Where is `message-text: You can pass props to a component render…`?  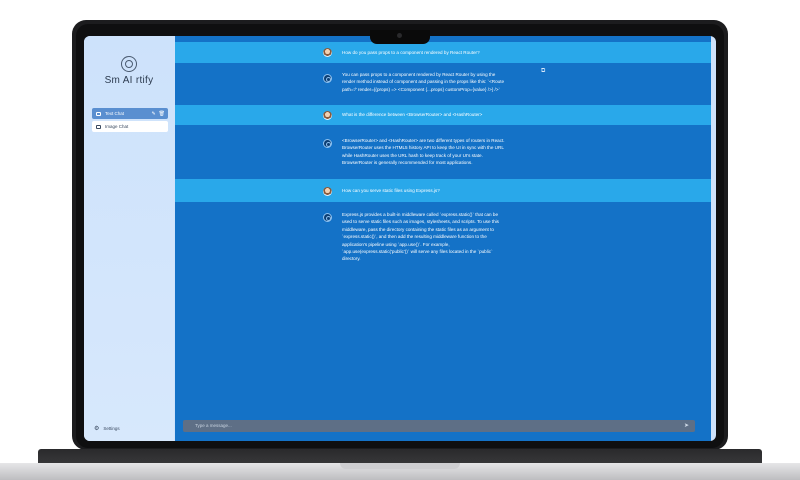 message-text: You can pass props to a component render… is located at coordinates (423, 82).